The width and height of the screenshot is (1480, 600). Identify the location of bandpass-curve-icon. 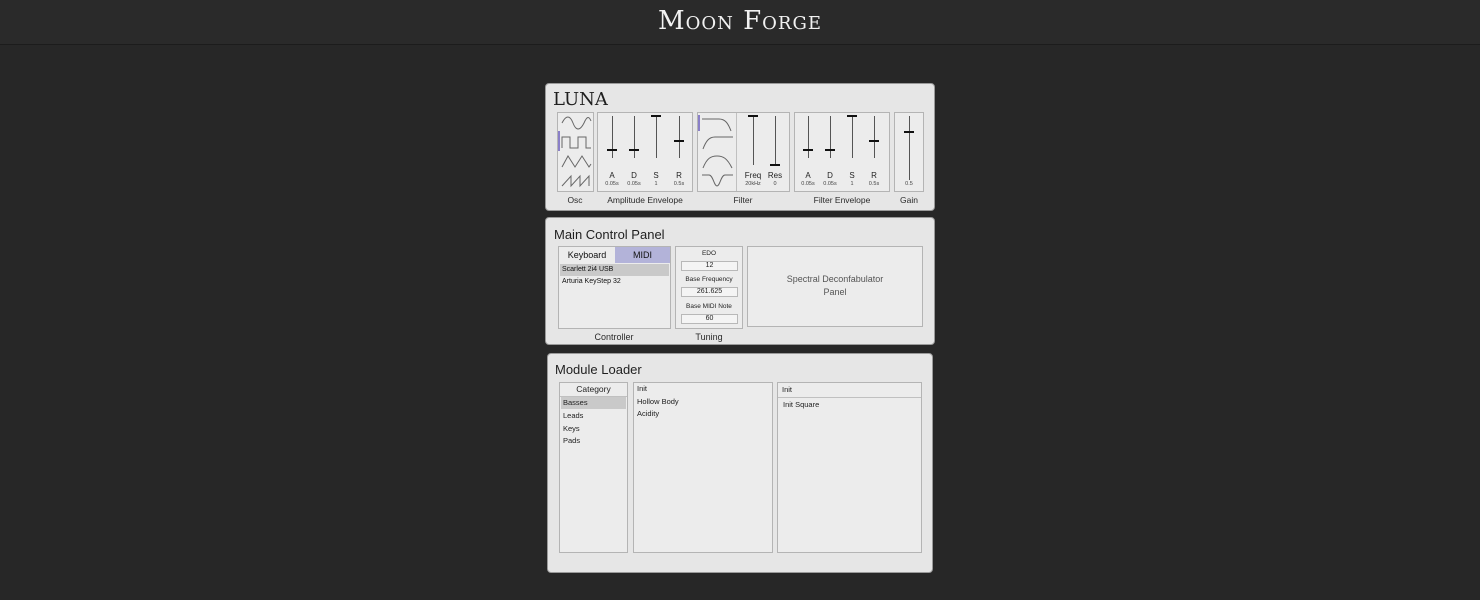
(717, 160).